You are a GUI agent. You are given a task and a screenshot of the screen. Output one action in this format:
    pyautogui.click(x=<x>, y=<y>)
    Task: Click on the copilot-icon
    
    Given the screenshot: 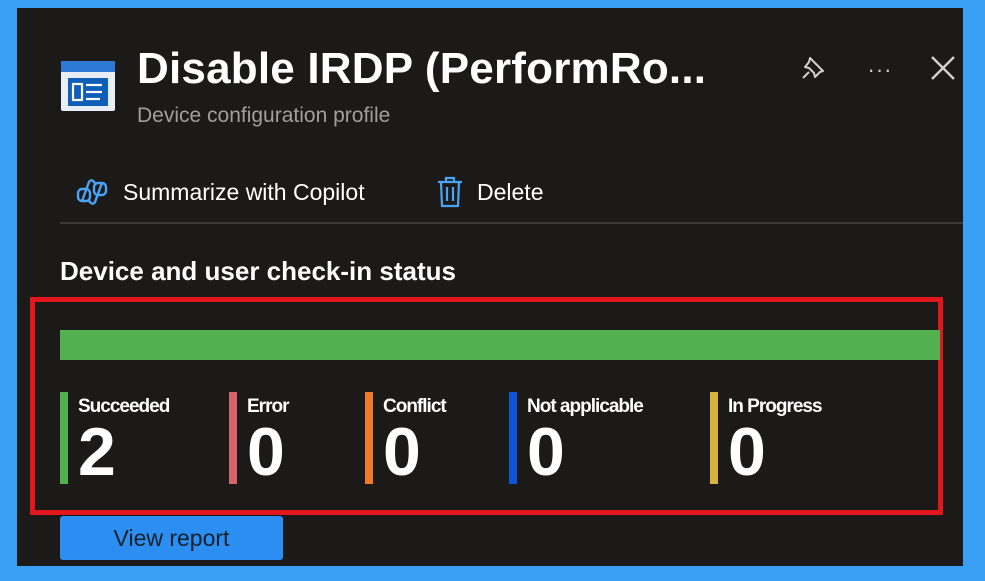 What is the action you would take?
    pyautogui.click(x=92, y=192)
    